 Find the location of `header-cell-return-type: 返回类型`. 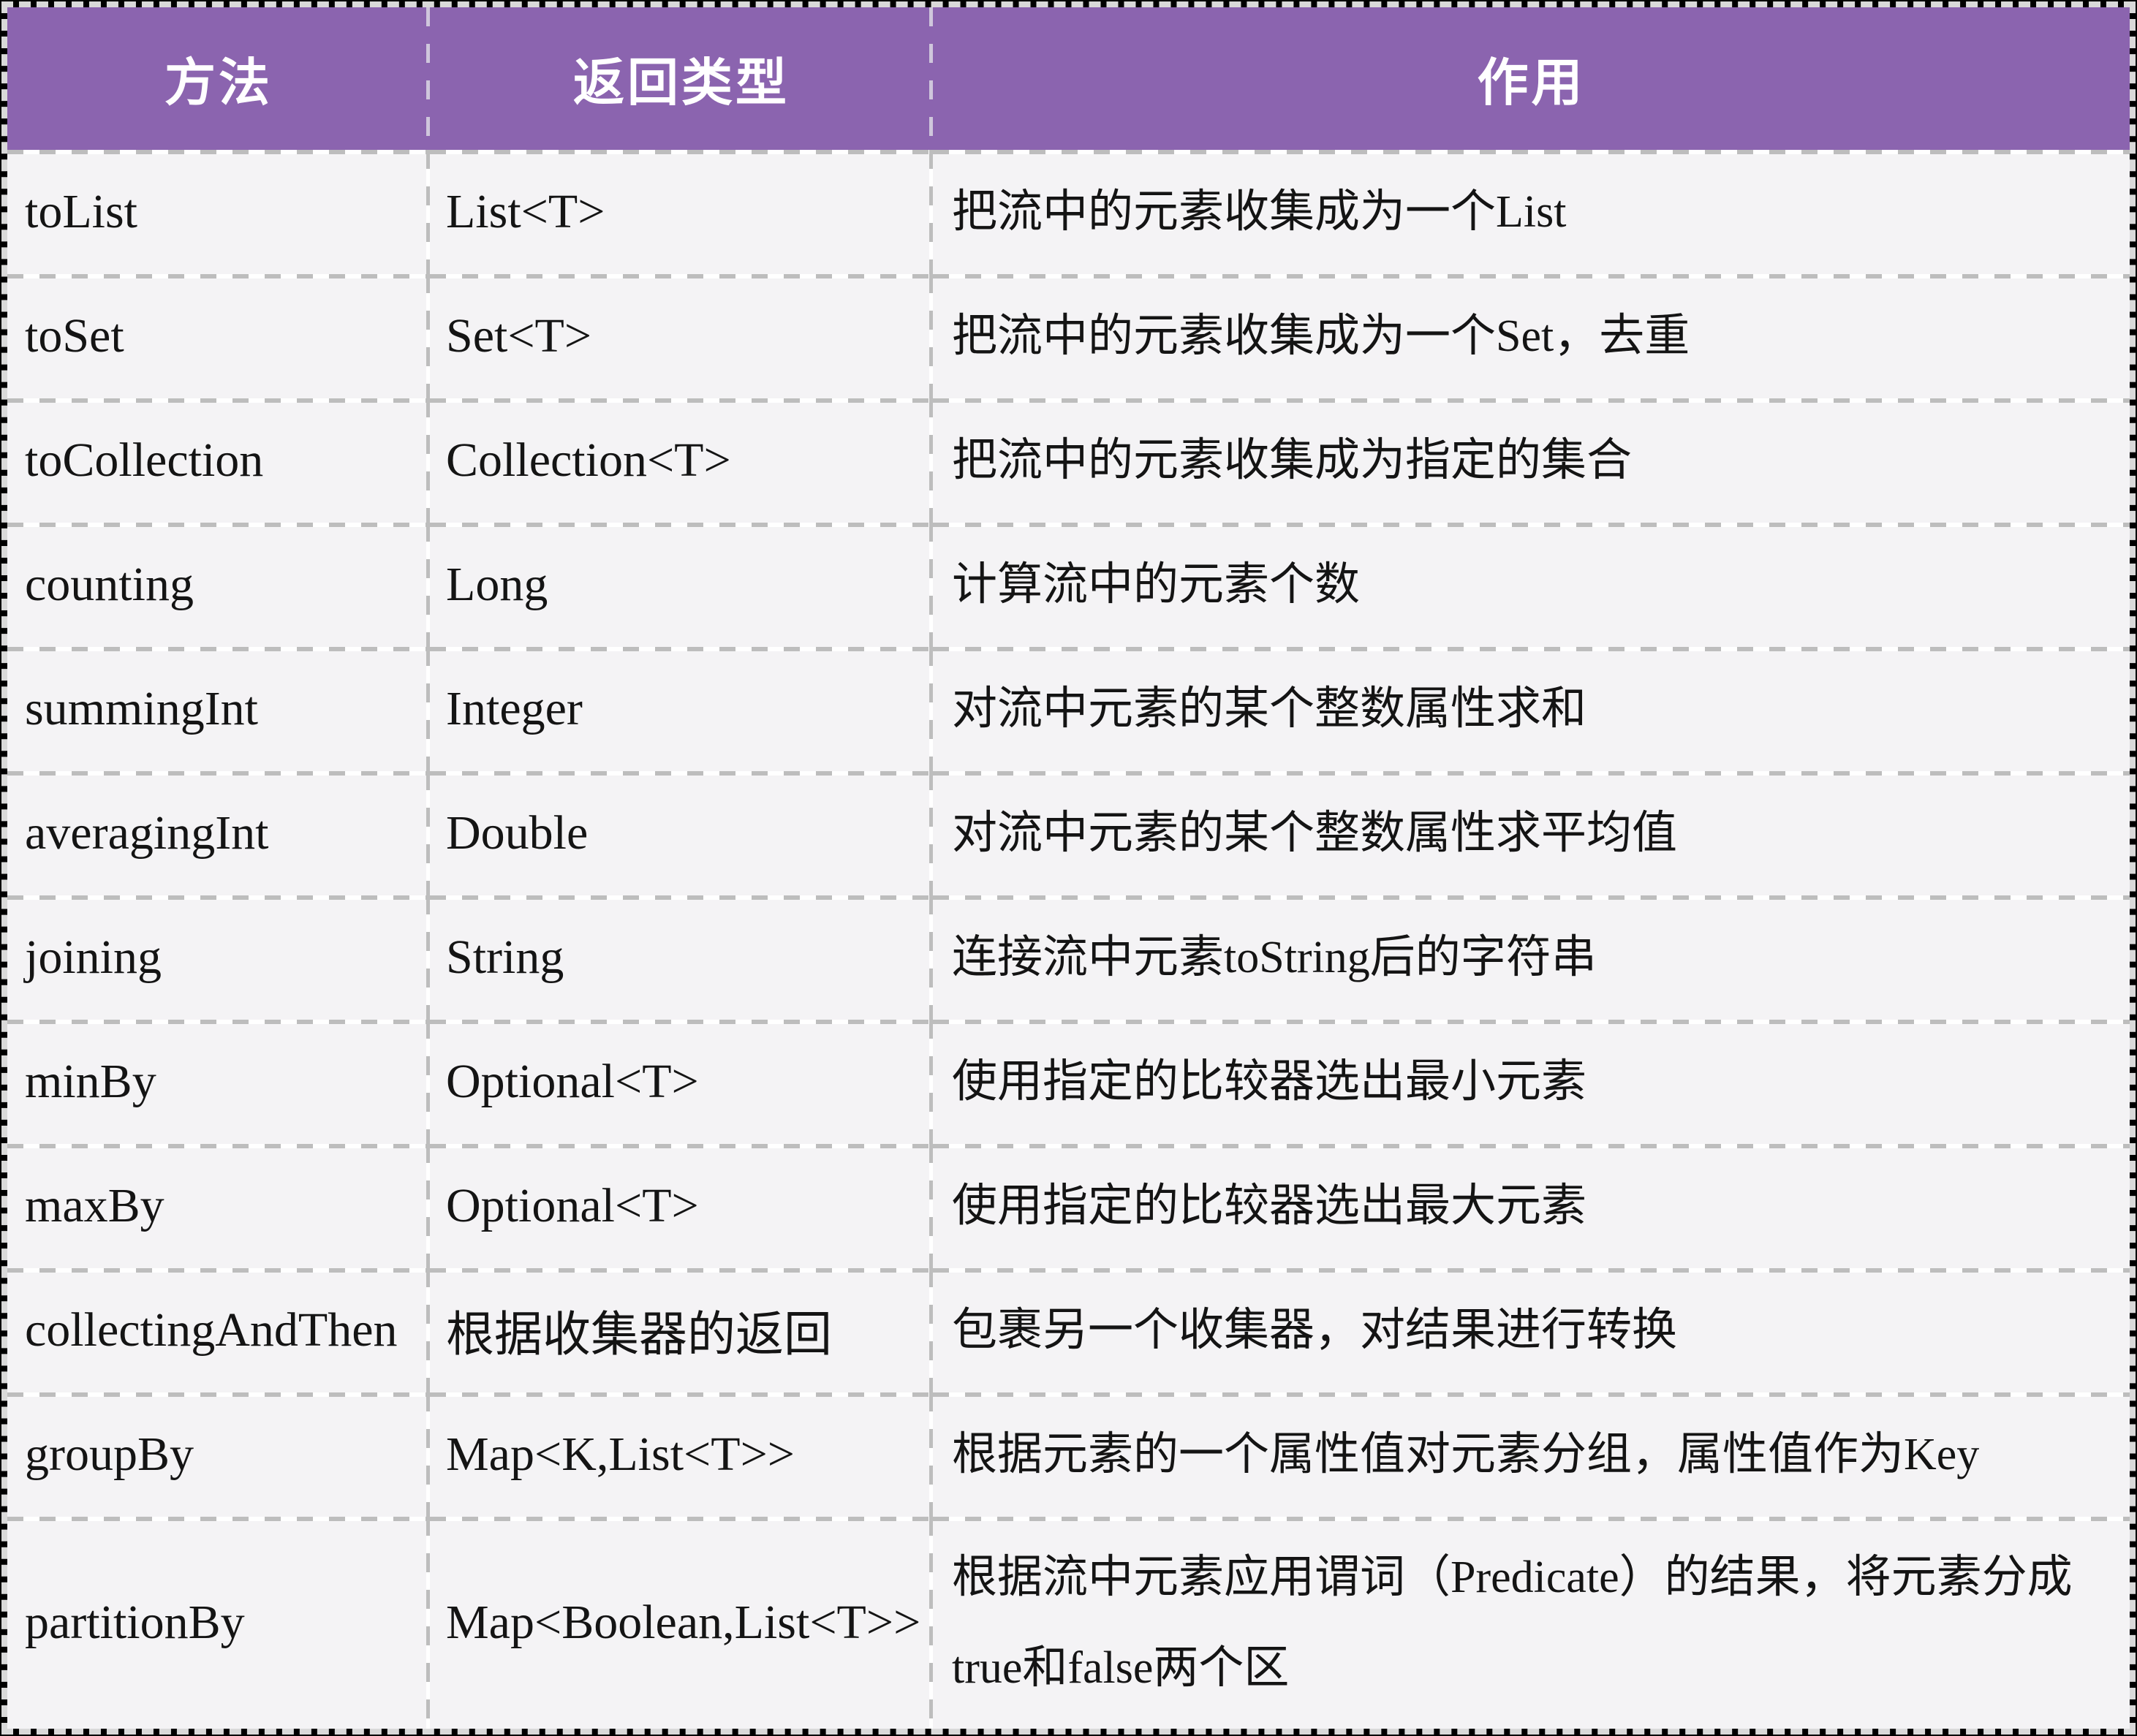

header-cell-return-type: 返回类型 is located at coordinates (681, 78).